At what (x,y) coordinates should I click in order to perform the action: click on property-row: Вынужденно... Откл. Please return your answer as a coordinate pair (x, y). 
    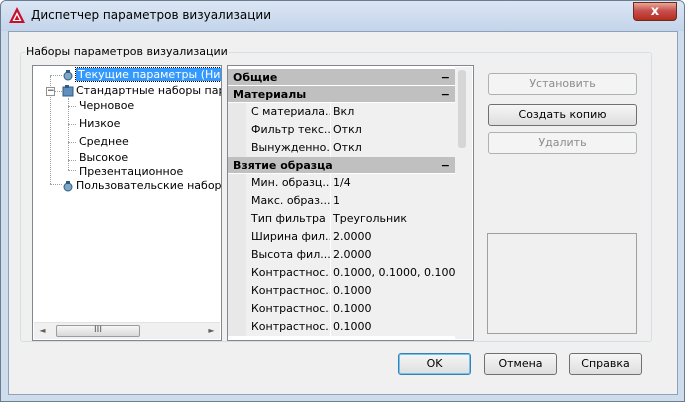
    Looking at the image, I should click on (342, 148).